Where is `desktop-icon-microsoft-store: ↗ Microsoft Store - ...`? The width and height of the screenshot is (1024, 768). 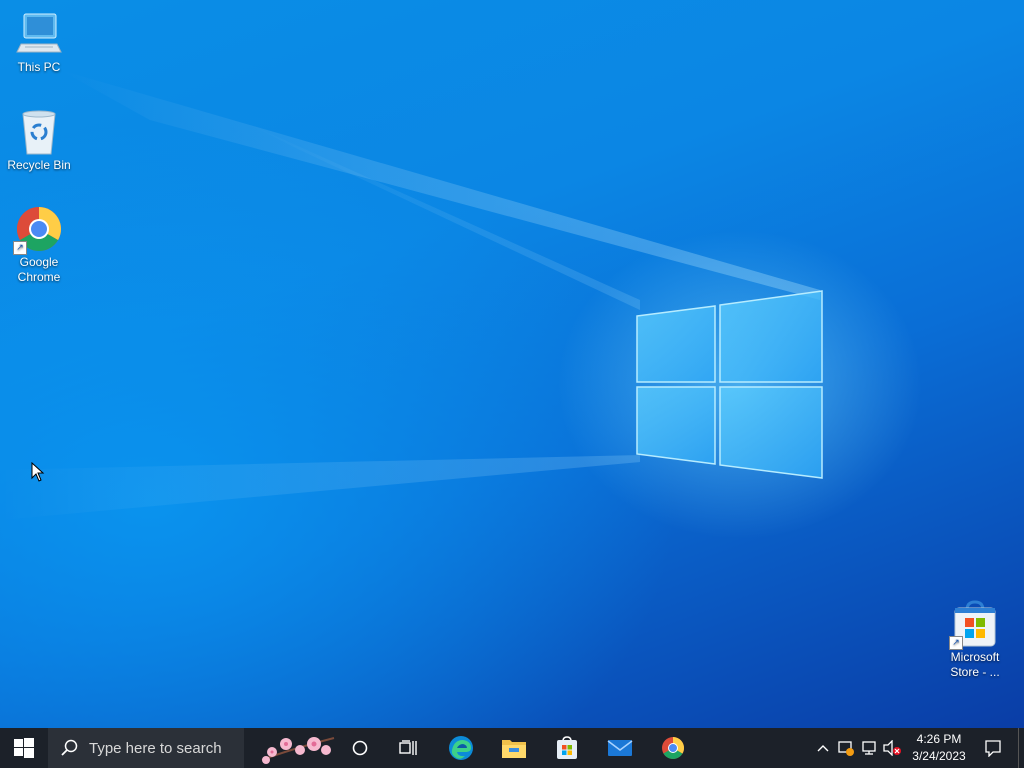
desktop-icon-microsoft-store: ↗ Microsoft Store - ... is located at coordinates (975, 640).